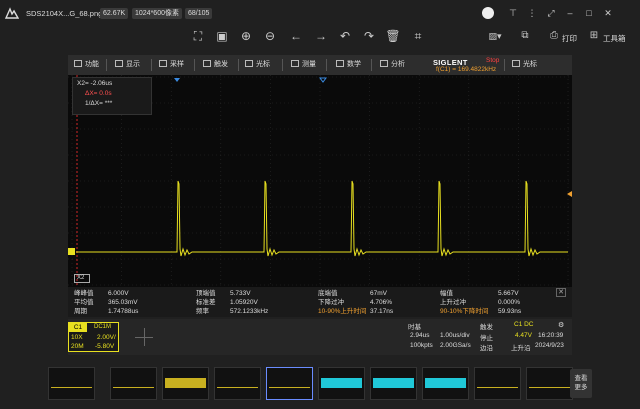 Image resolution: width=640 pixels, height=409 pixels. I want to click on viewer-toolbar: ⛶ ▣ ⊕ ⊖ ← → ↶ ↷ 🗑 ⌗ ▨▾ ⧉ ⎙ 打印 ⊞ 工具箱, so click(320, 37).